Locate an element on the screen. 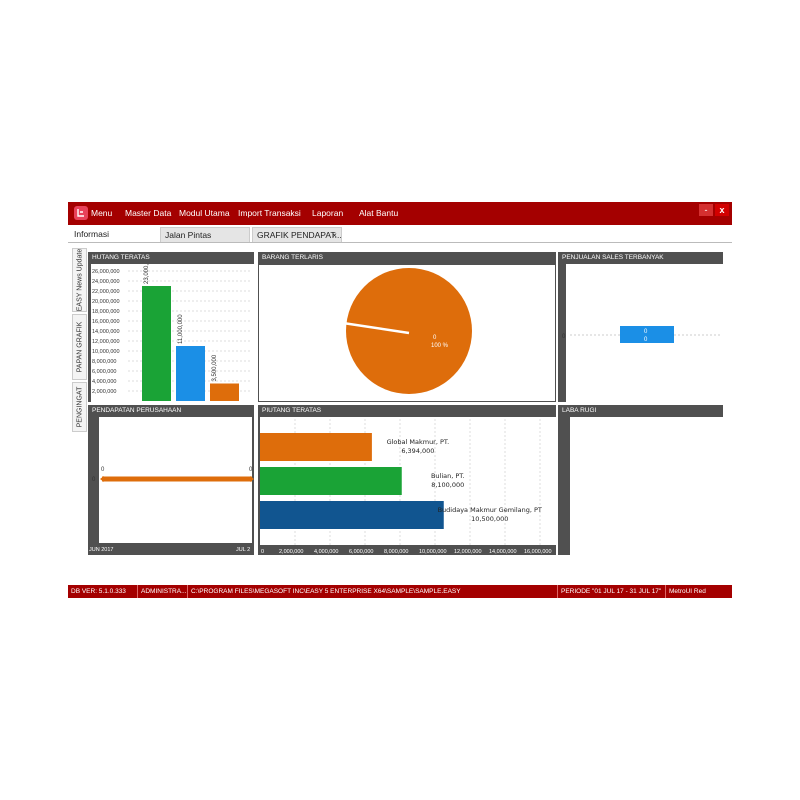 The image size is (800, 800). hutang-tick-label: 16,000,000 is located at coordinates (106, 322).